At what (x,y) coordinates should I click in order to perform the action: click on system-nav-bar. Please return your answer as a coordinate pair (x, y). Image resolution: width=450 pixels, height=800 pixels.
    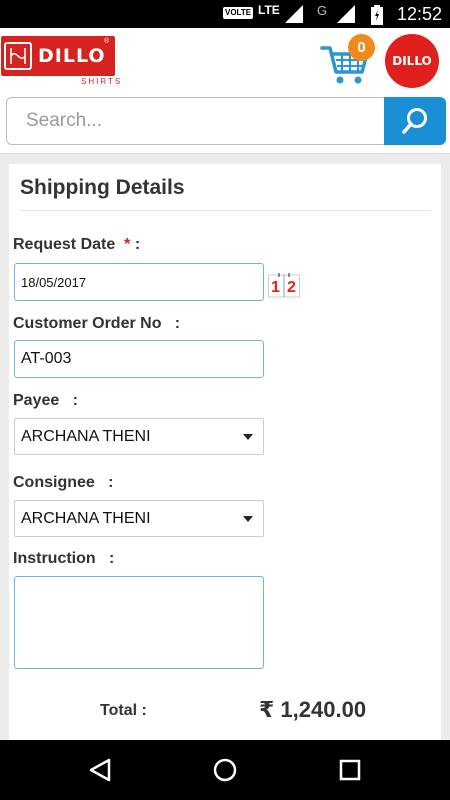
    Looking at the image, I should click on (225, 770).